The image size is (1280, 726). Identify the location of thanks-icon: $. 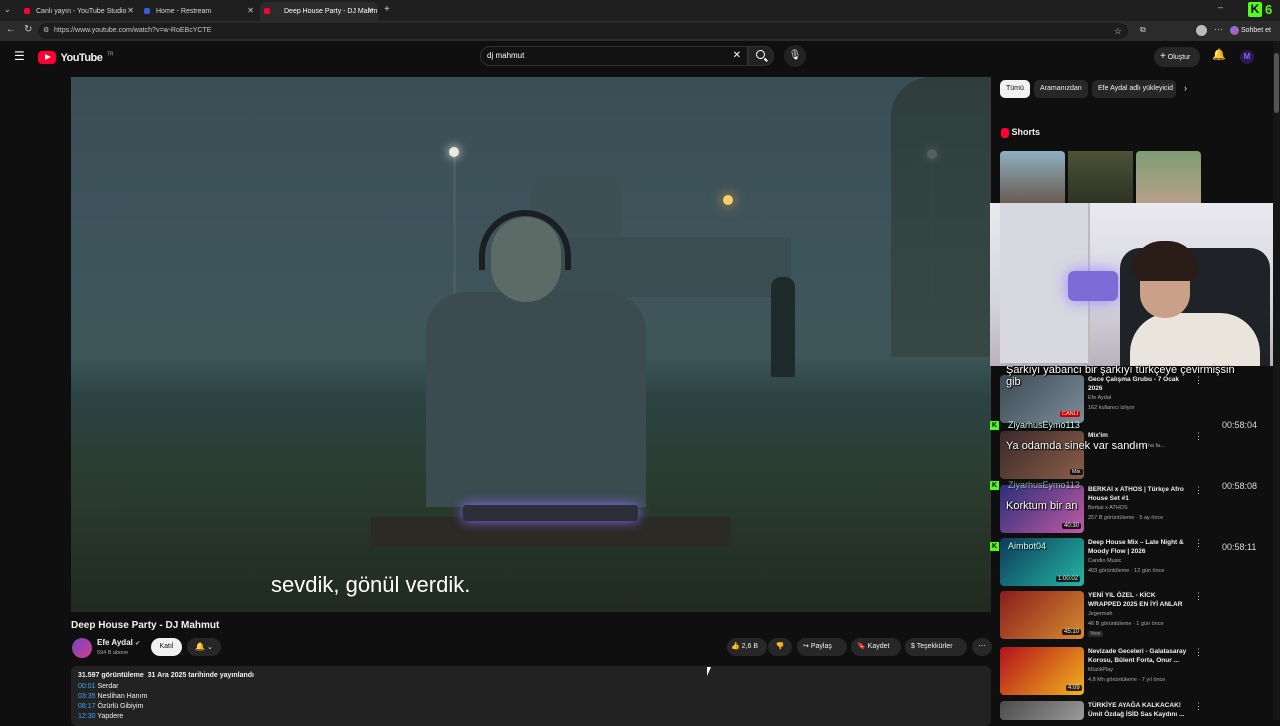
(913, 646).